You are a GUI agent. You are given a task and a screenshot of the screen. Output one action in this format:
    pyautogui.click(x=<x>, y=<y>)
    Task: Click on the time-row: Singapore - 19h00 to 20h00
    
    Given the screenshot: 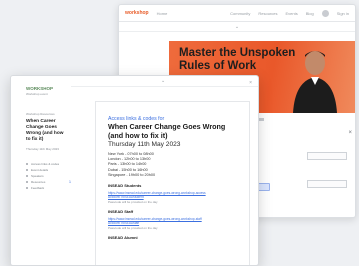 What is the action you would take?
    pyautogui.click(x=132, y=174)
    